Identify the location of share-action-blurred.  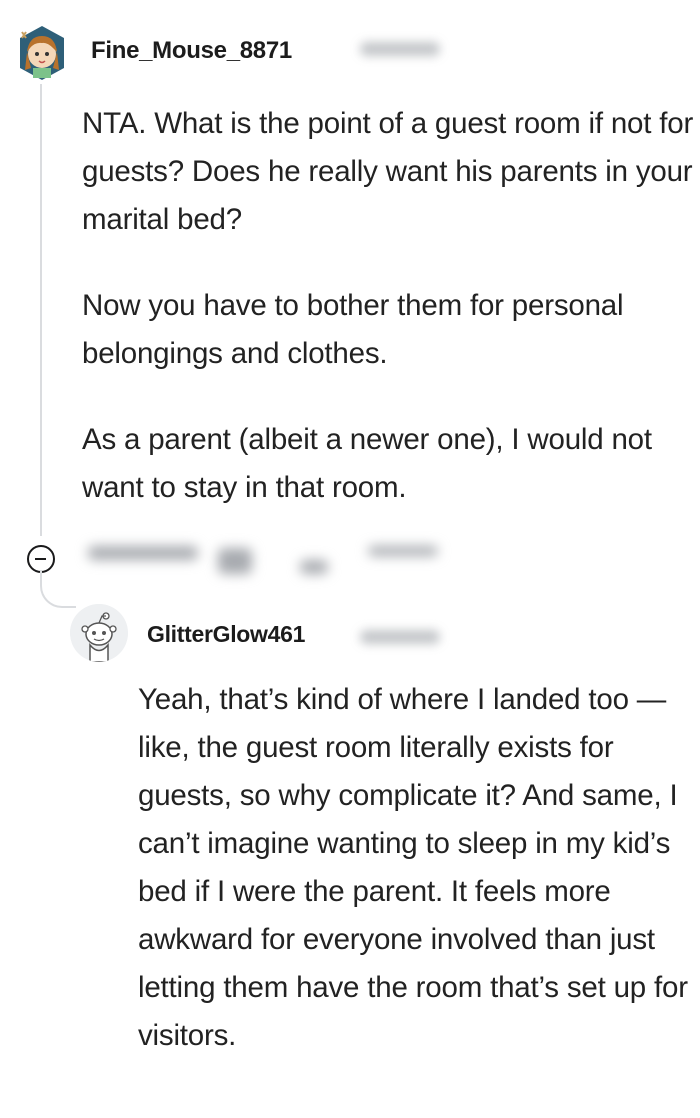
(314, 567).